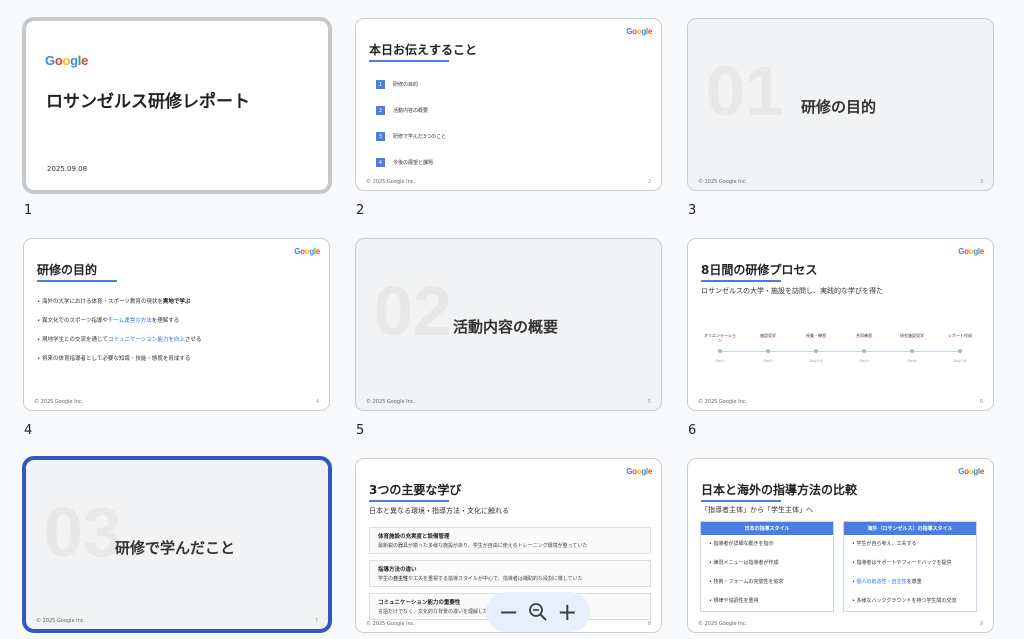 Image resolution: width=1024 pixels, height=639 pixels. What do you see at coordinates (83, 532) in the screenshot?
I see `section-number: 03` at bounding box center [83, 532].